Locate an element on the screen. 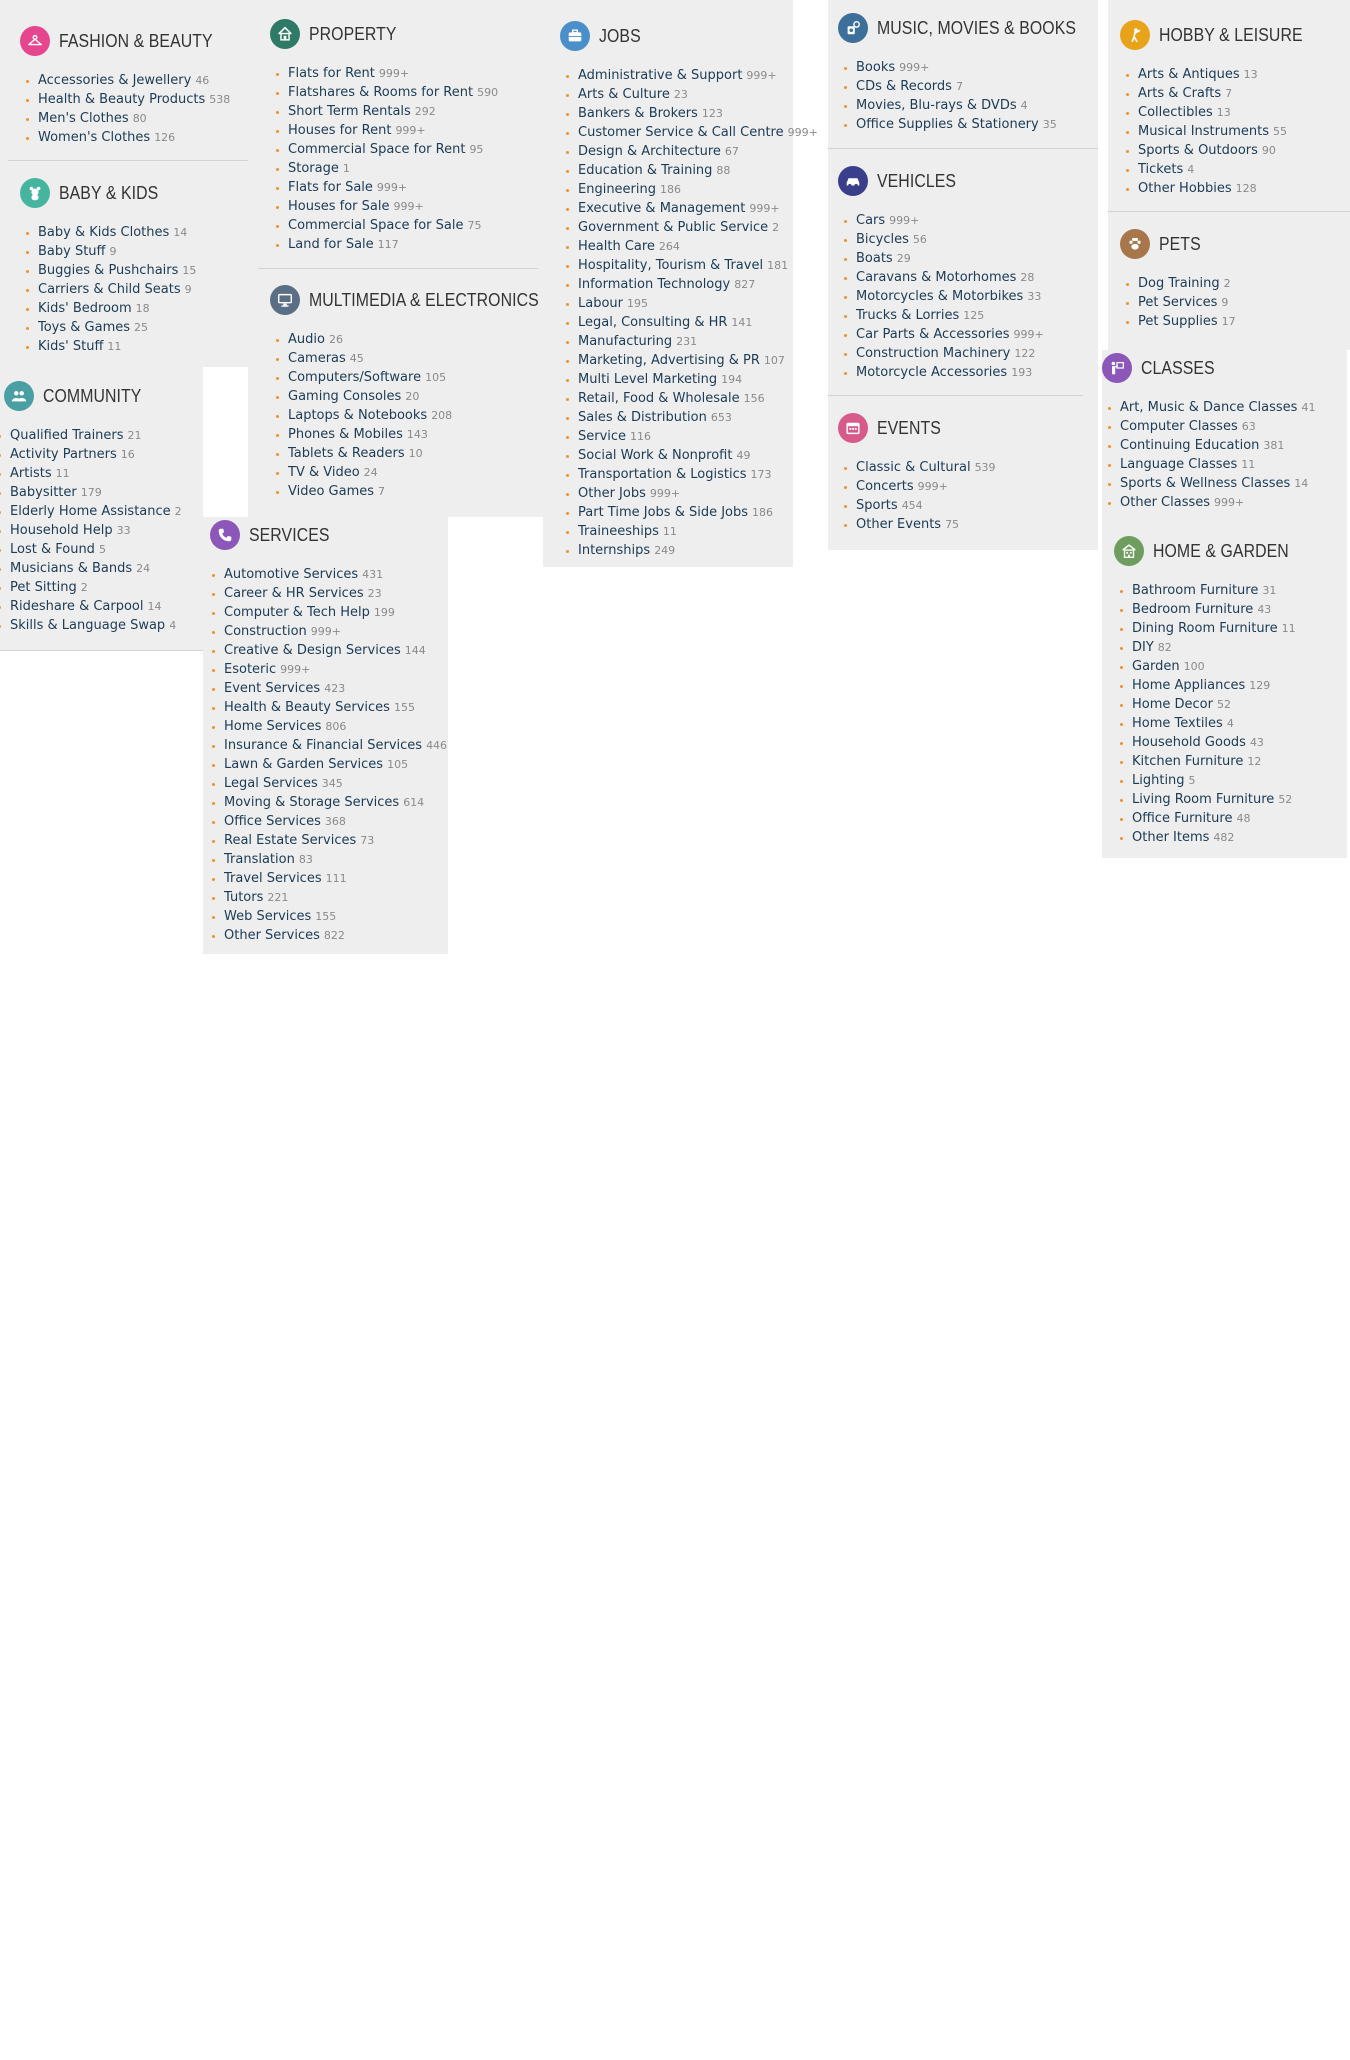 The image size is (1350, 2060). category-link: Pet Services is located at coordinates (1177, 302).